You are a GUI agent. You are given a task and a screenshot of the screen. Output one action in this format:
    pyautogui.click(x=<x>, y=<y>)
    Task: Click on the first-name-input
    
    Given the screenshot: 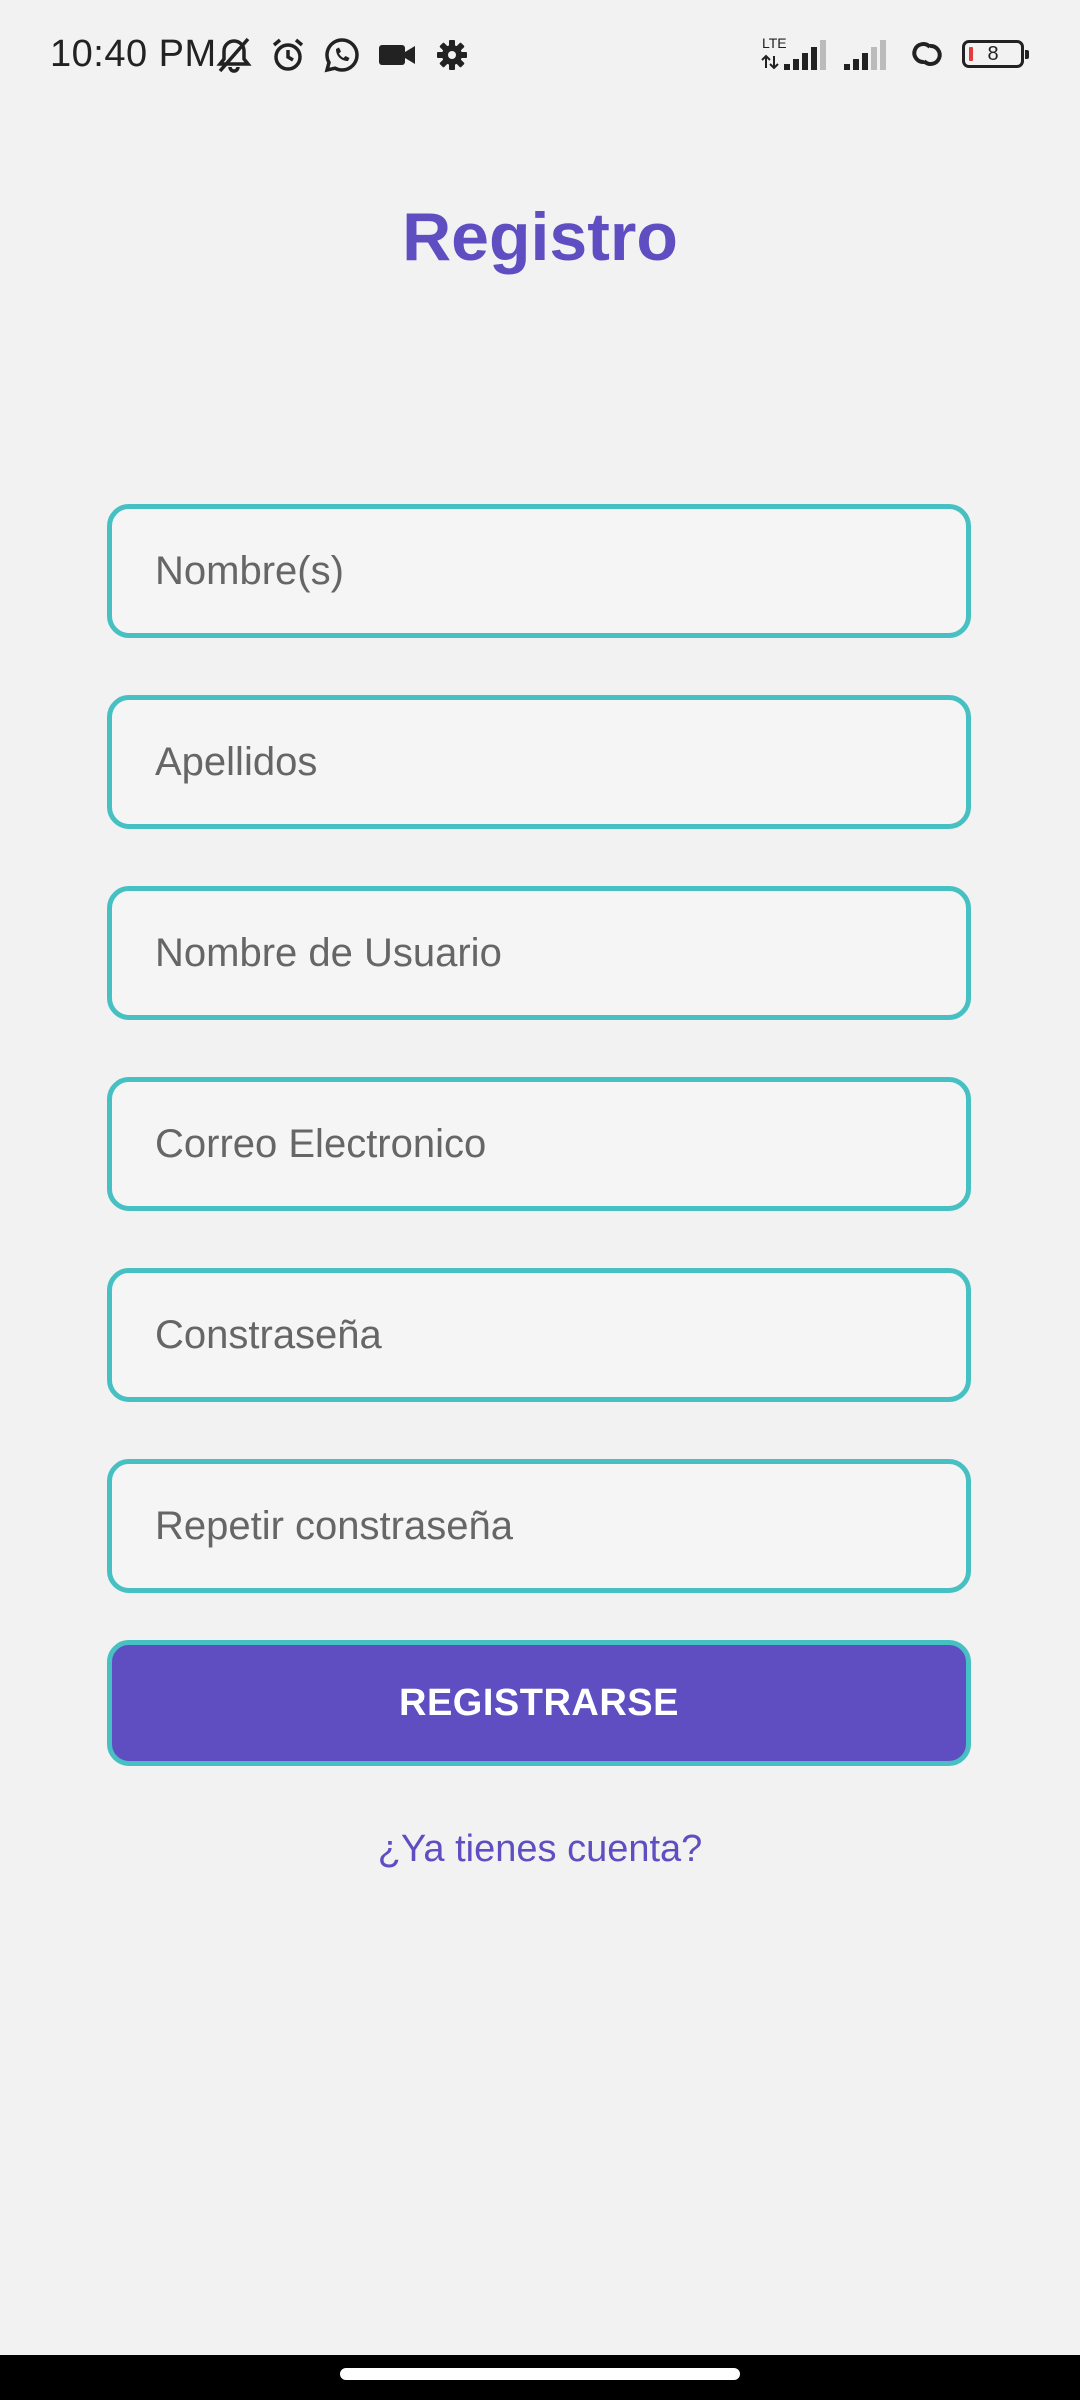 What is the action you would take?
    pyautogui.click(x=539, y=571)
    